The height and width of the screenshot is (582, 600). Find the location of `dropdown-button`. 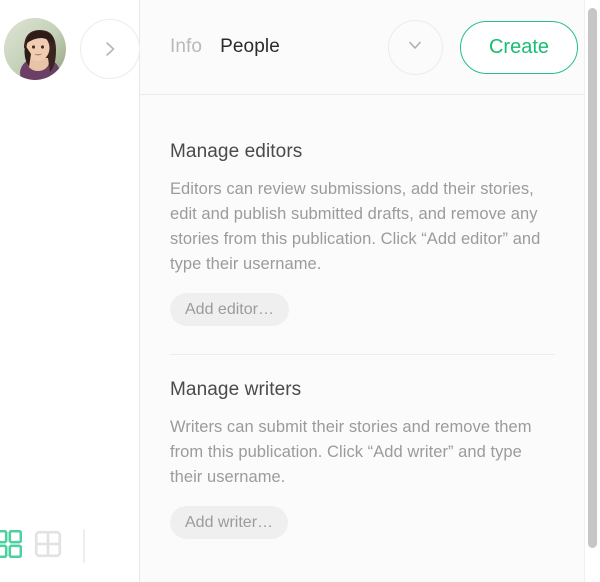

dropdown-button is located at coordinates (415, 47).